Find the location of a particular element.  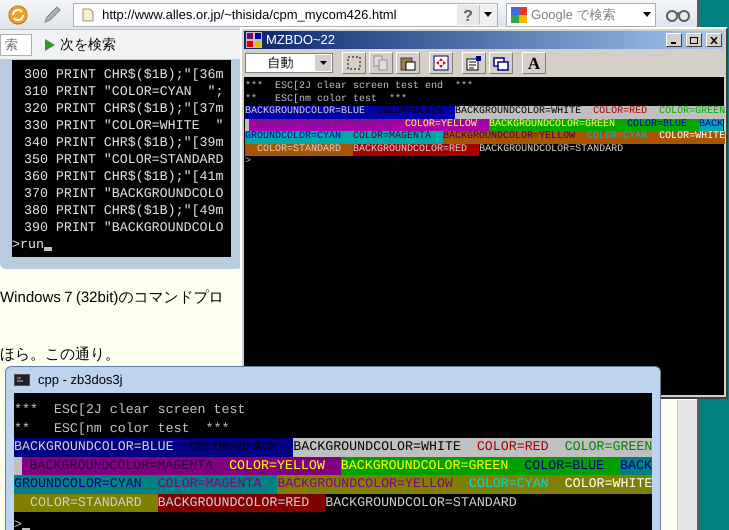

maximize-icon is located at coordinates (694, 40).